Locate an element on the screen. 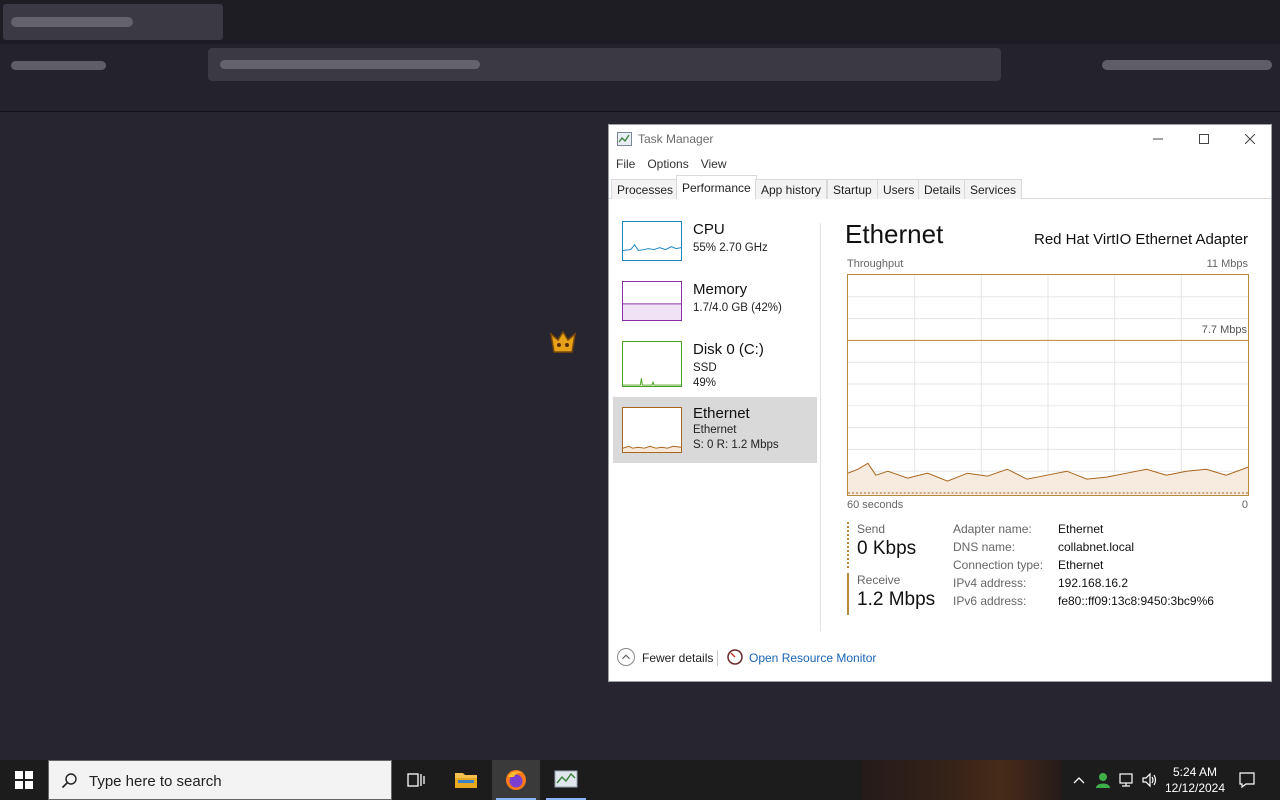  menu-bar: File Options View is located at coordinates (940, 164).